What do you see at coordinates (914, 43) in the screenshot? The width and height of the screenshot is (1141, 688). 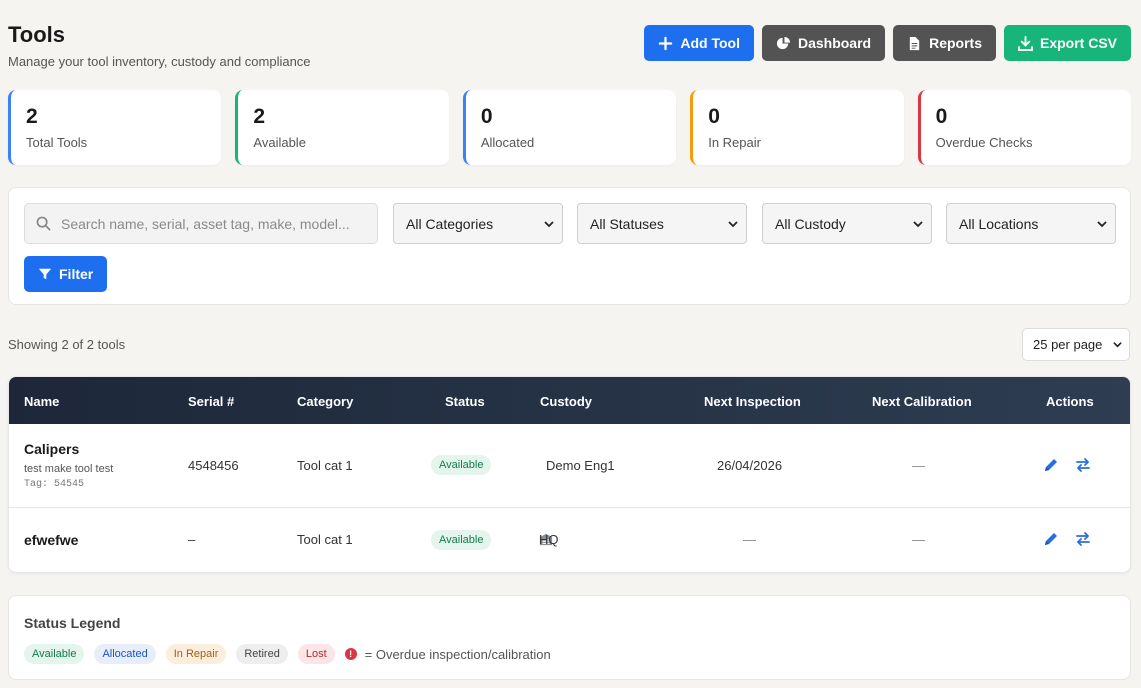 I see `document-icon` at bounding box center [914, 43].